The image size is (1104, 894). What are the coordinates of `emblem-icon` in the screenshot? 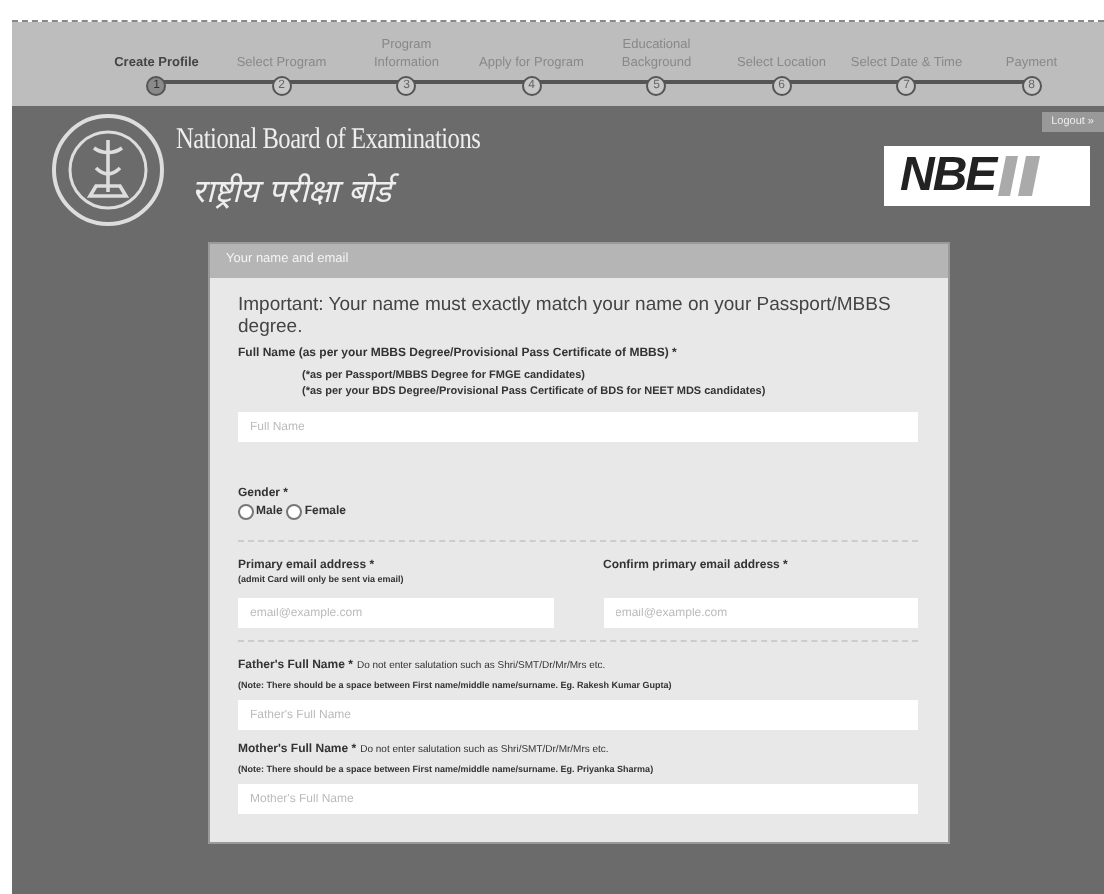 It's located at (108, 170).